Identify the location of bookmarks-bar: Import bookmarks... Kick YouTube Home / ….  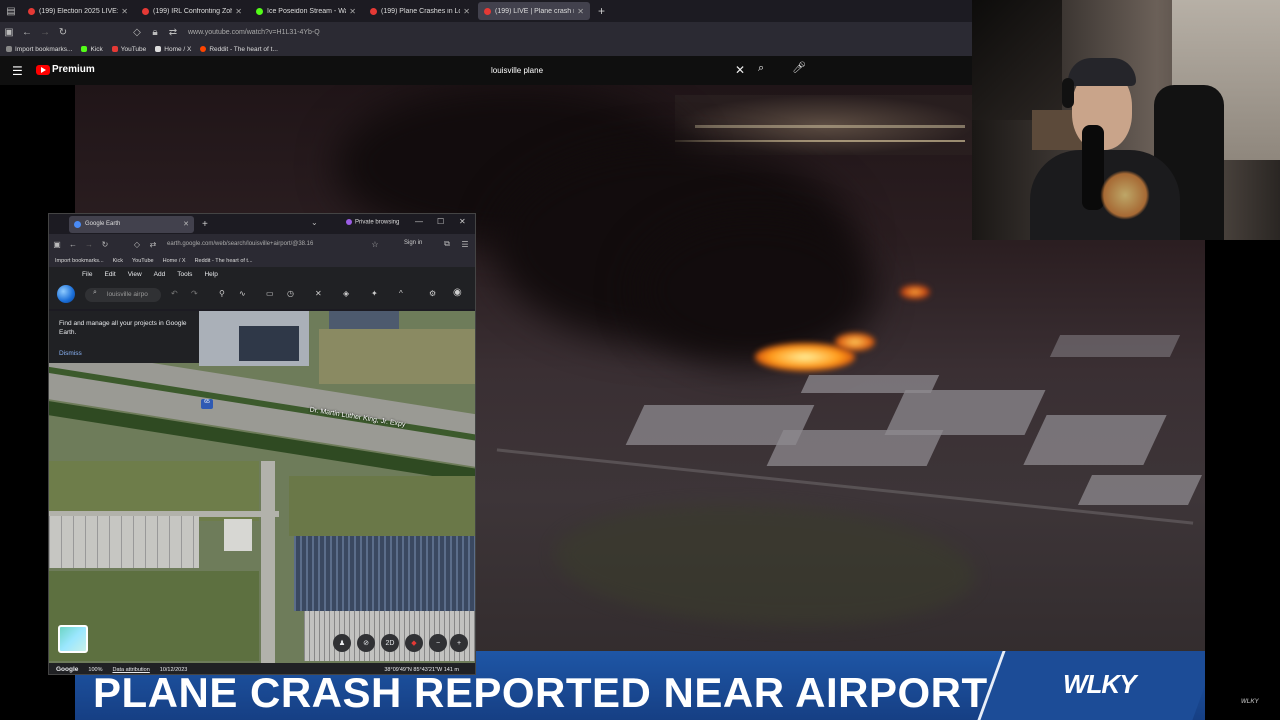
(486, 49).